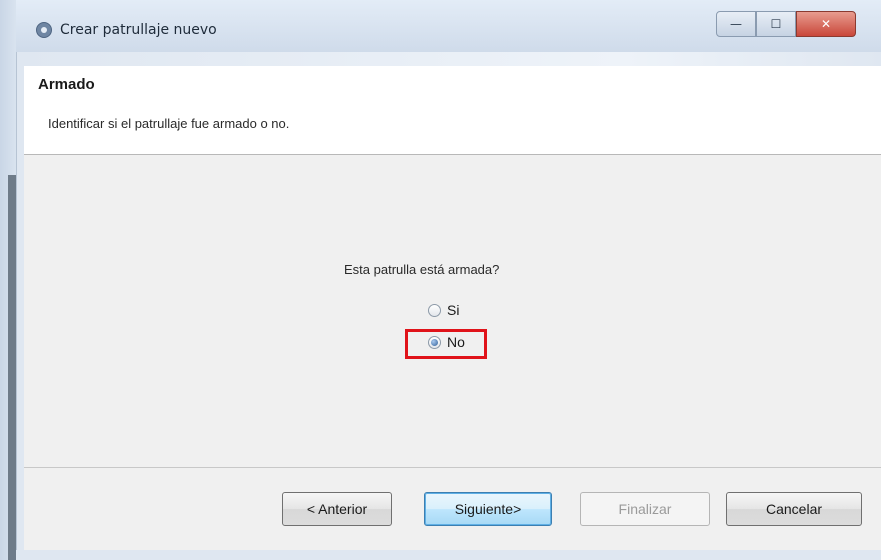 This screenshot has height=560, width=881. I want to click on maximize-icon: ☐, so click(776, 24).